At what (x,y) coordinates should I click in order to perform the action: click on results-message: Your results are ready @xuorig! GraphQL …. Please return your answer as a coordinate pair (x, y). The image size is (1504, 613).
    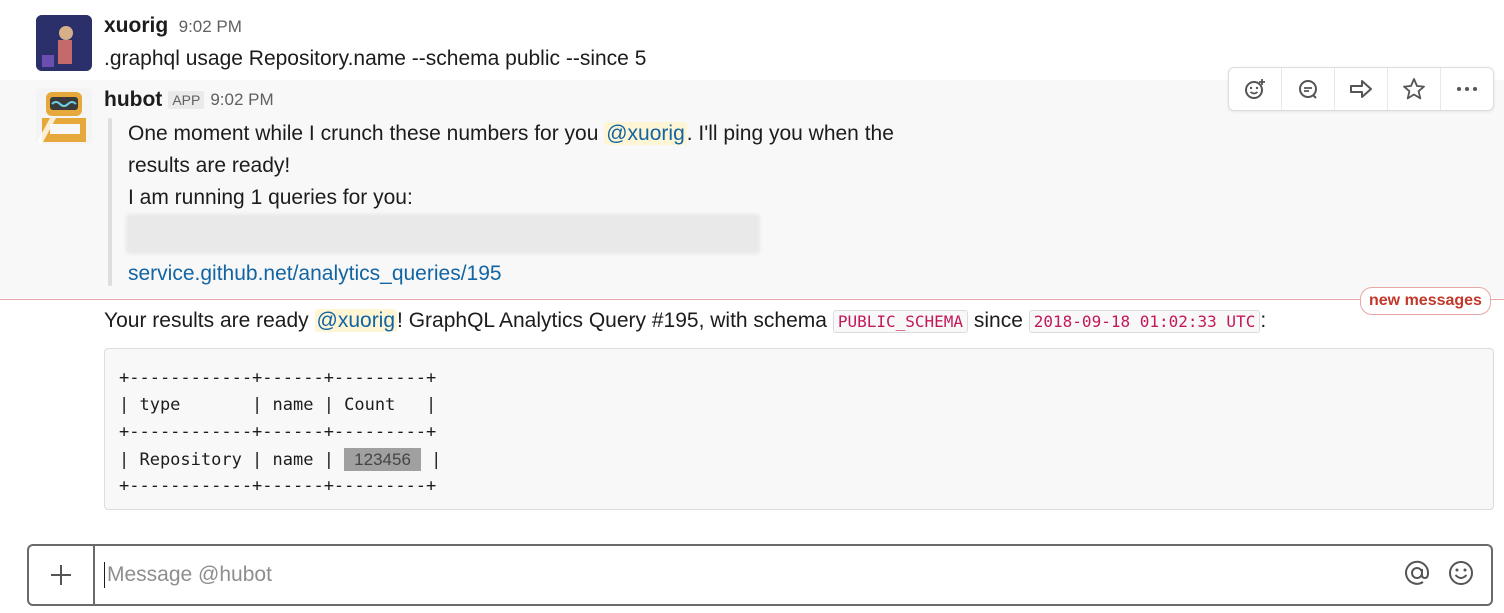
    Looking at the image, I should click on (685, 321).